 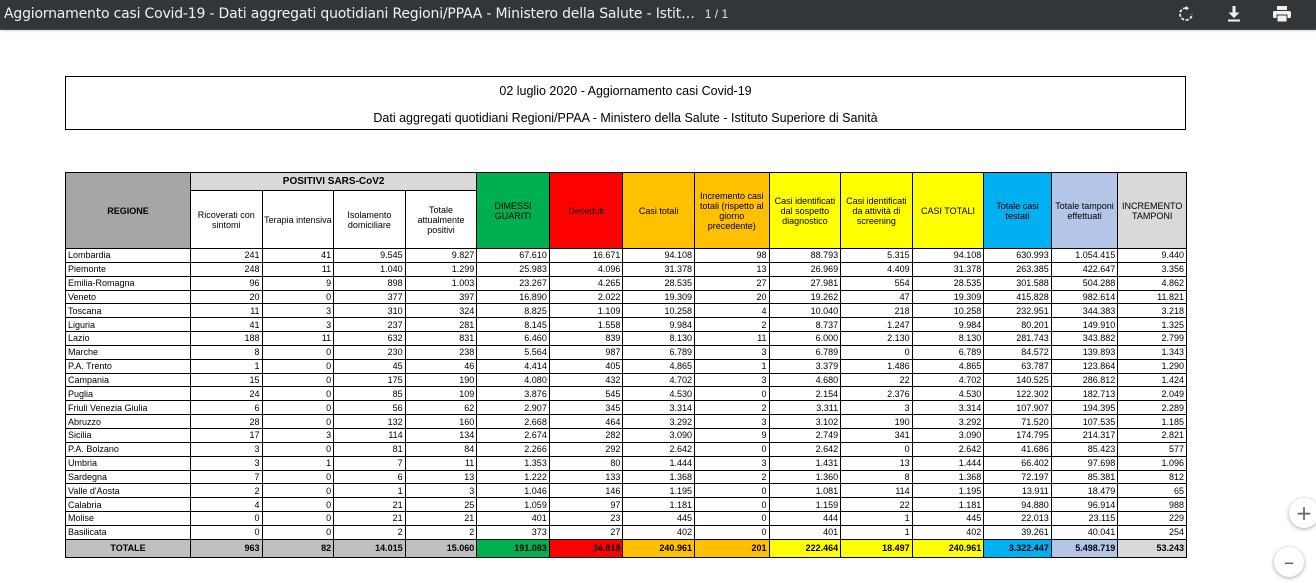 What do you see at coordinates (369, 352) in the screenshot?
I see `value-cell: 230` at bounding box center [369, 352].